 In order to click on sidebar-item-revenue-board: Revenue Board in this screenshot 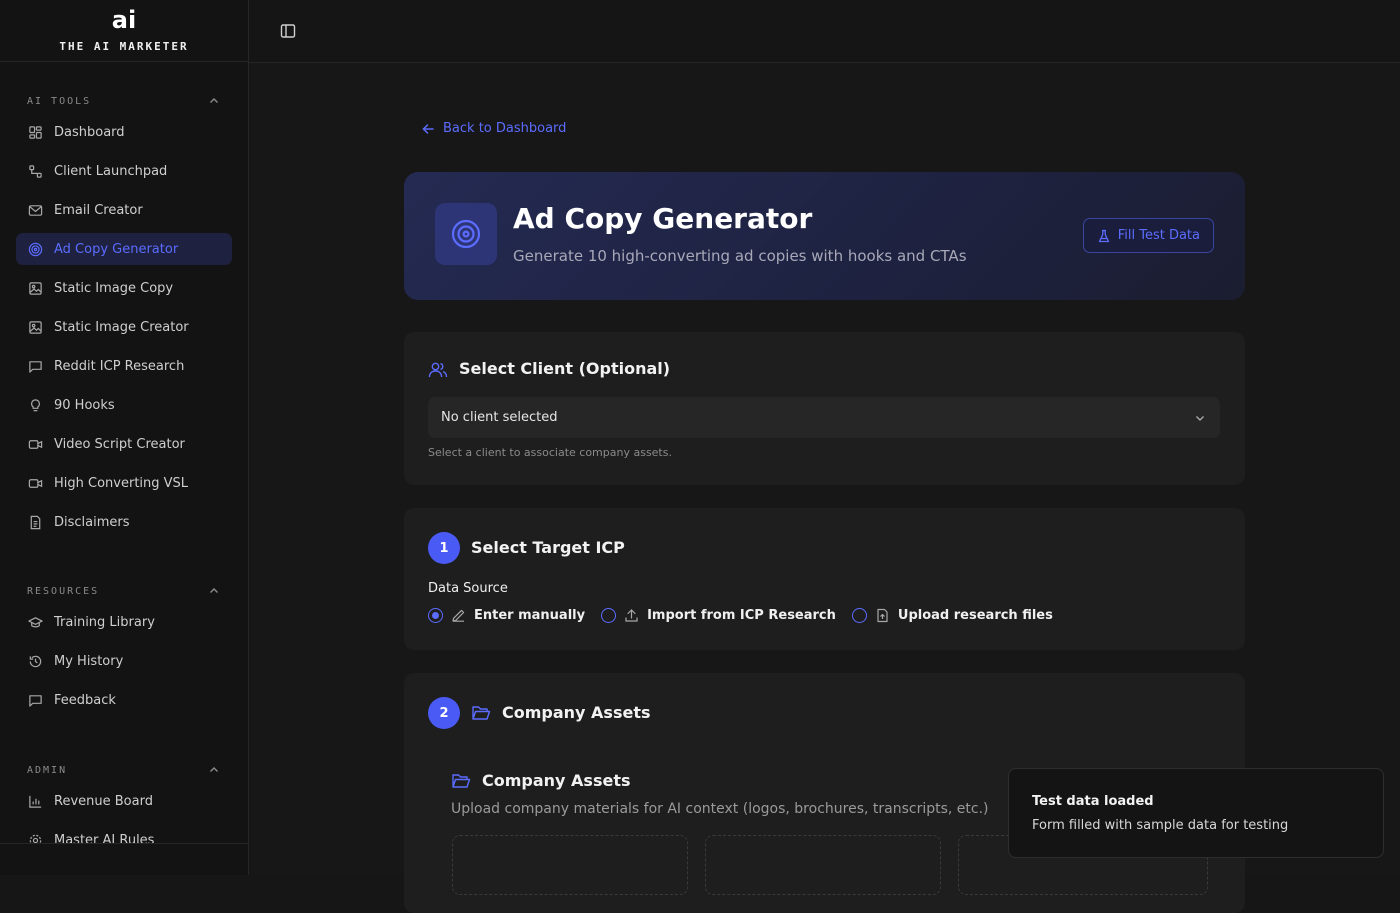, I will do `click(124, 801)`.